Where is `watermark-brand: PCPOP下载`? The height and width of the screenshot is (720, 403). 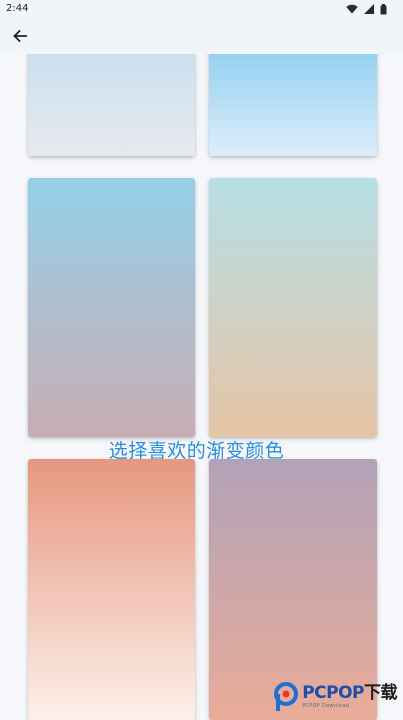 watermark-brand: PCPOP下载 is located at coordinates (349, 693).